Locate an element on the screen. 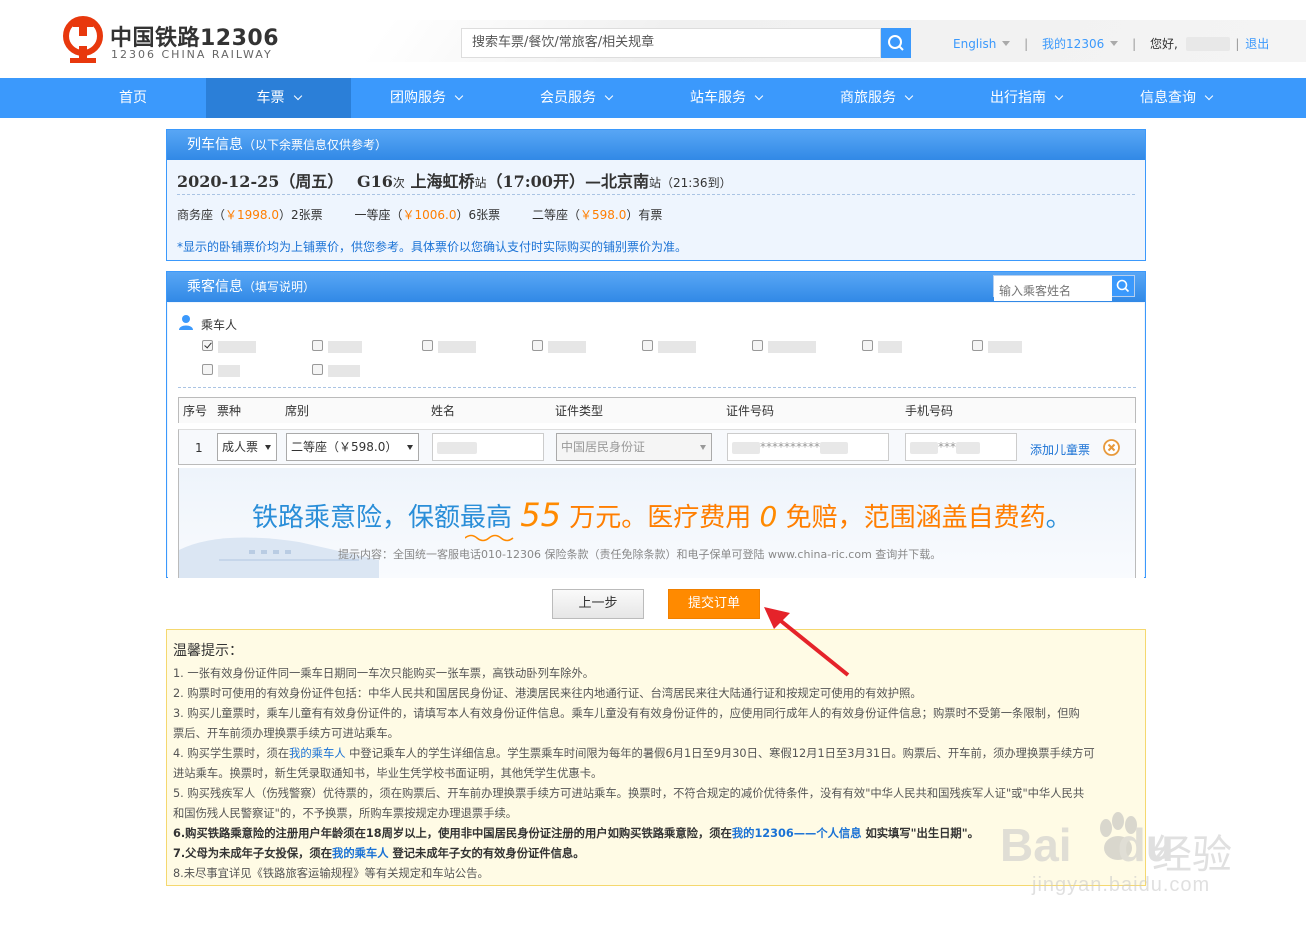 The width and height of the screenshot is (1306, 928). headline-zero: 0 is located at coordinates (768, 516).